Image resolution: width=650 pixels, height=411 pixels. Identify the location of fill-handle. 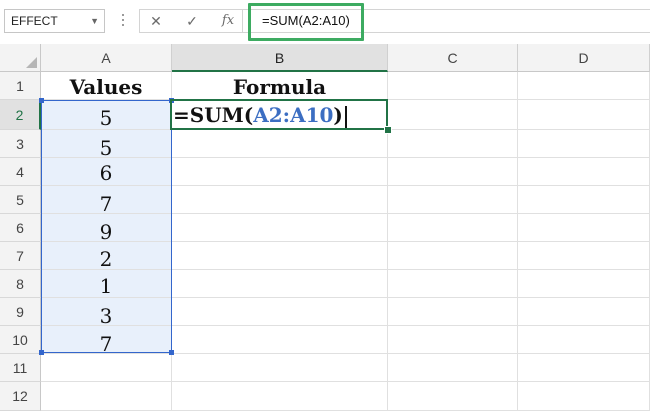
(388, 130).